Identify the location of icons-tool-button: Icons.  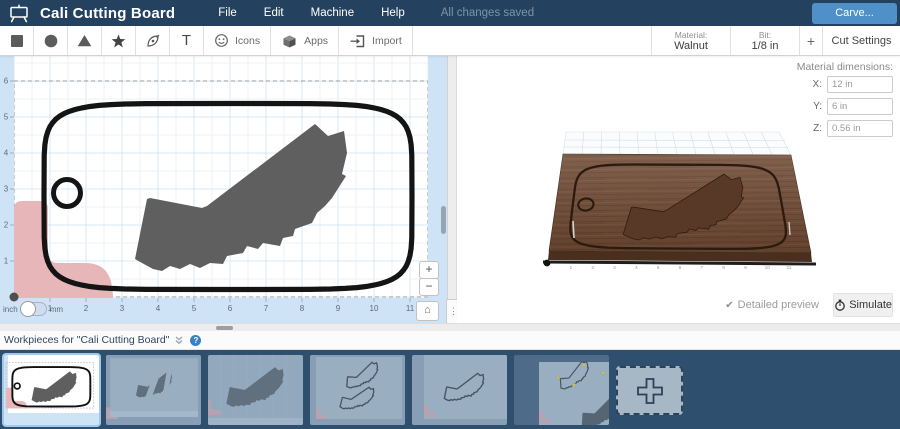
(238, 40).